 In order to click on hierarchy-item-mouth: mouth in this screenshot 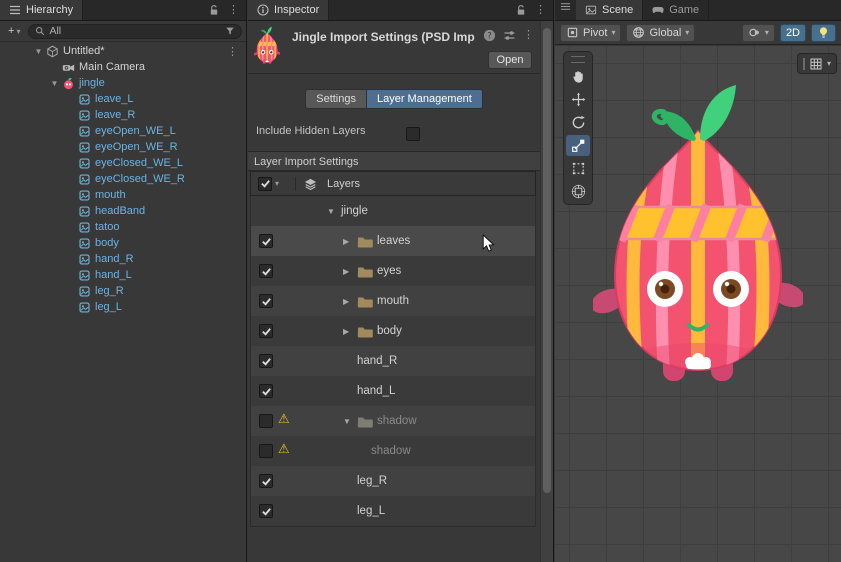, I will do `click(123, 195)`.